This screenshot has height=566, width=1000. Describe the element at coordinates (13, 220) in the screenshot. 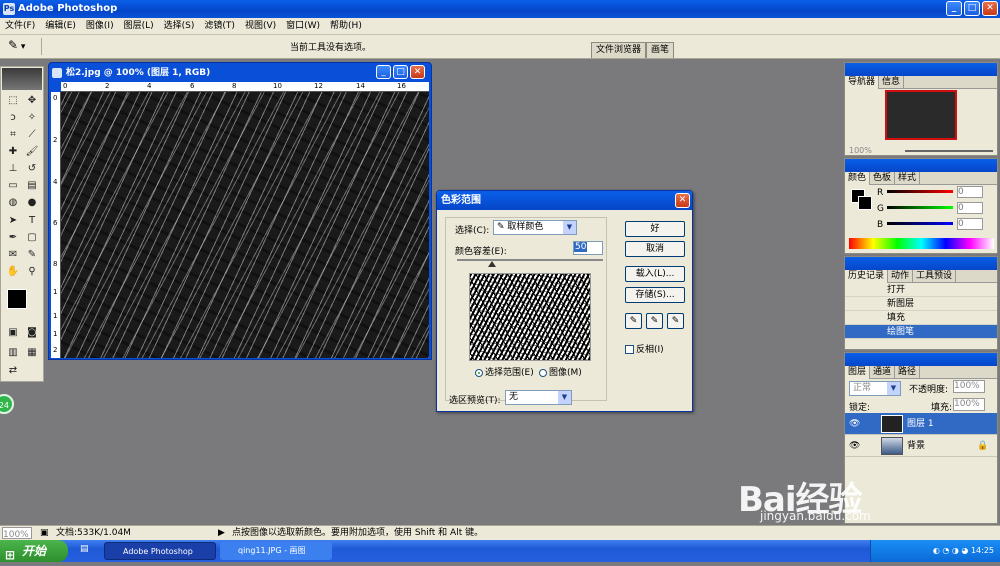

I see `path-select-icon: ➤` at that location.